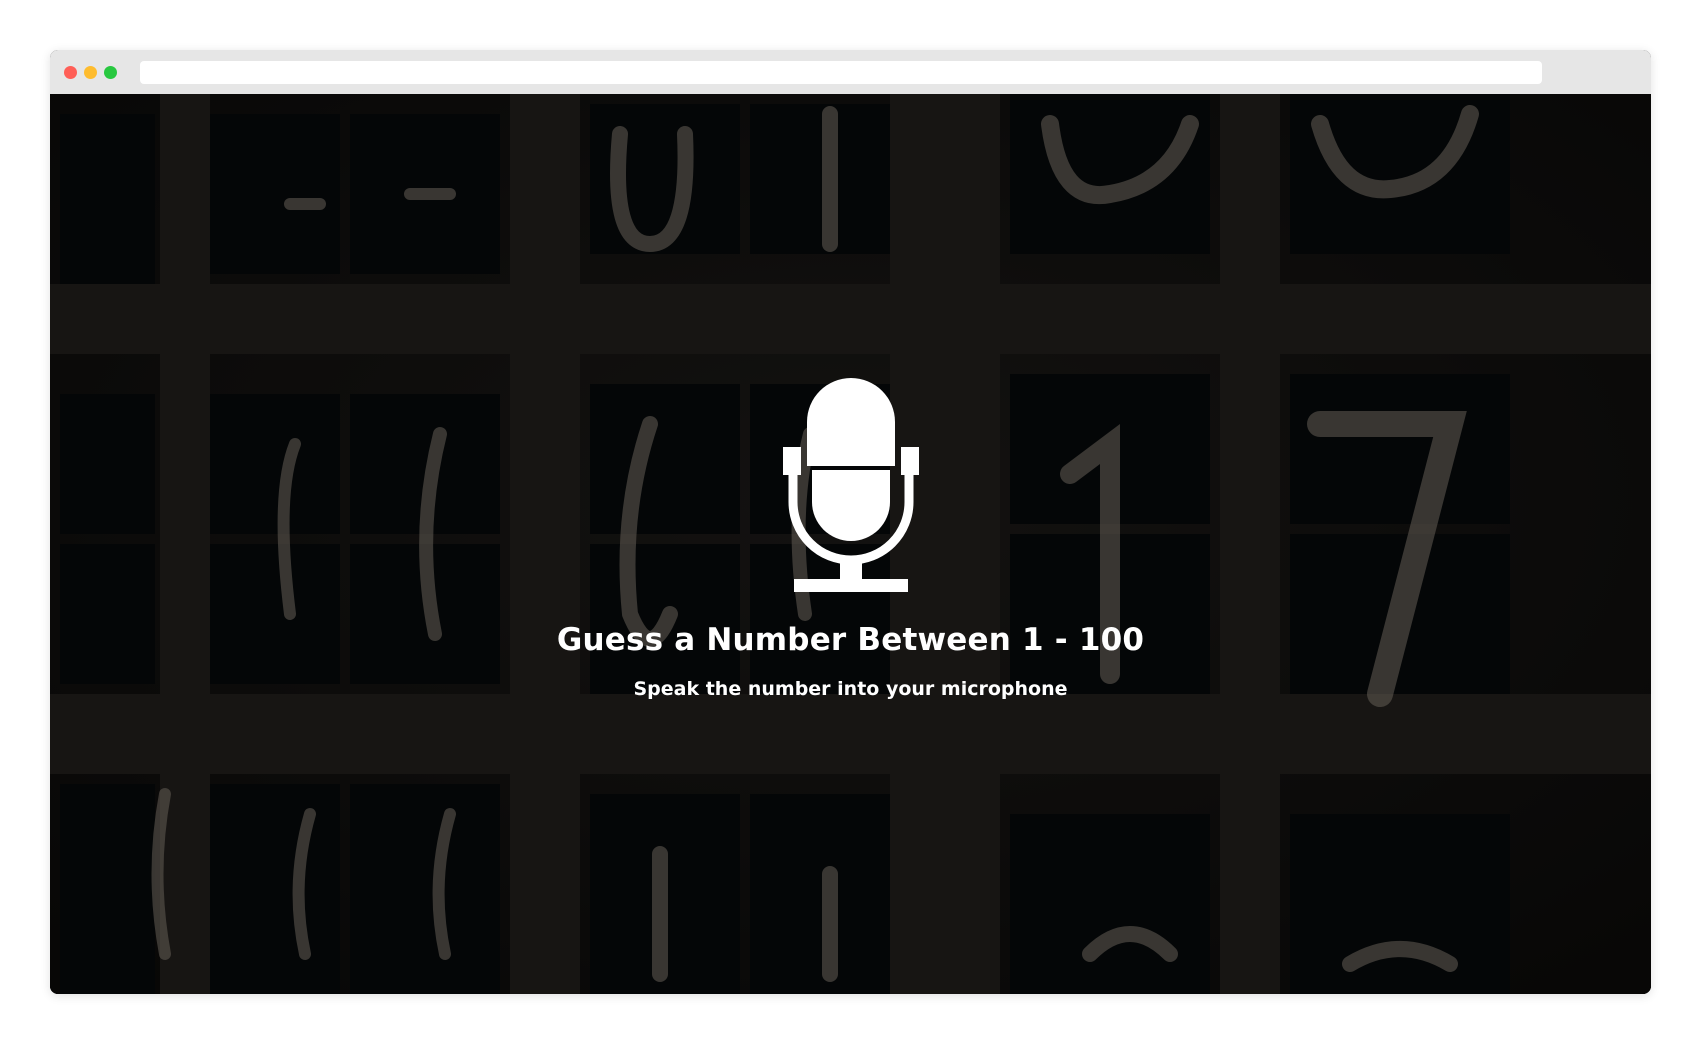  What do you see at coordinates (90, 72) in the screenshot?
I see `minimize-window-icon` at bounding box center [90, 72].